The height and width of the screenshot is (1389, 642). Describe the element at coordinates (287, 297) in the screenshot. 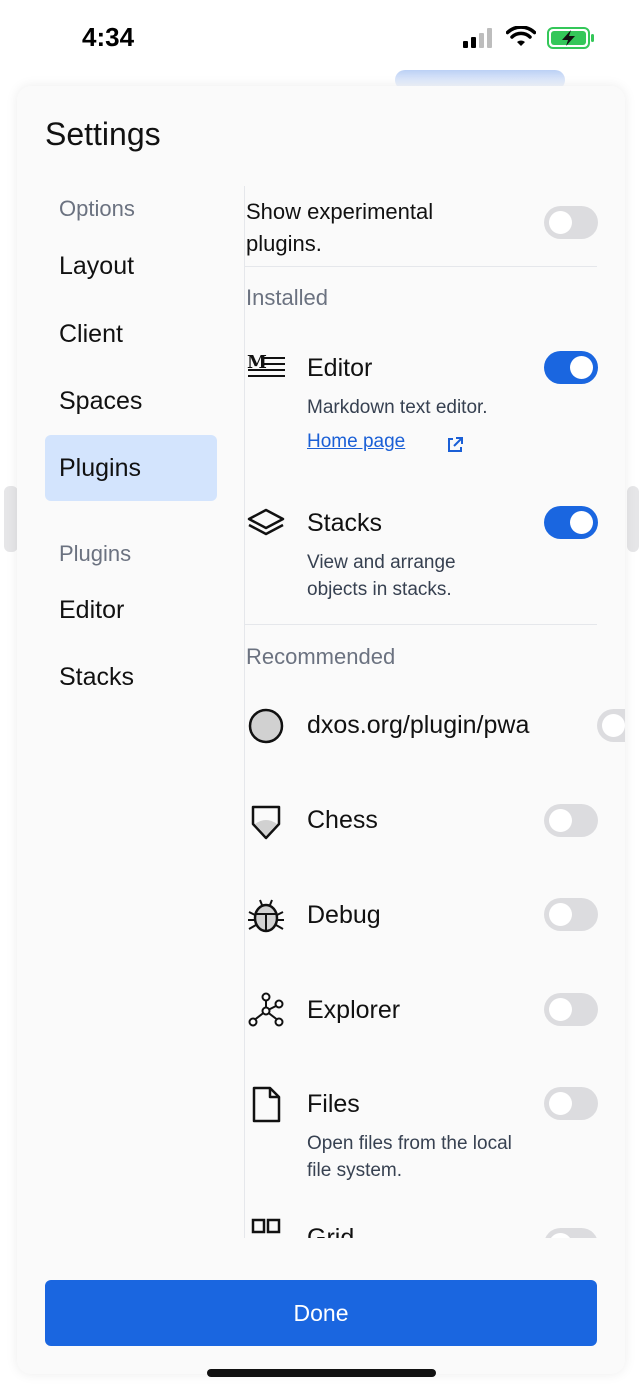

I see `installed-section-title: Installed` at that location.